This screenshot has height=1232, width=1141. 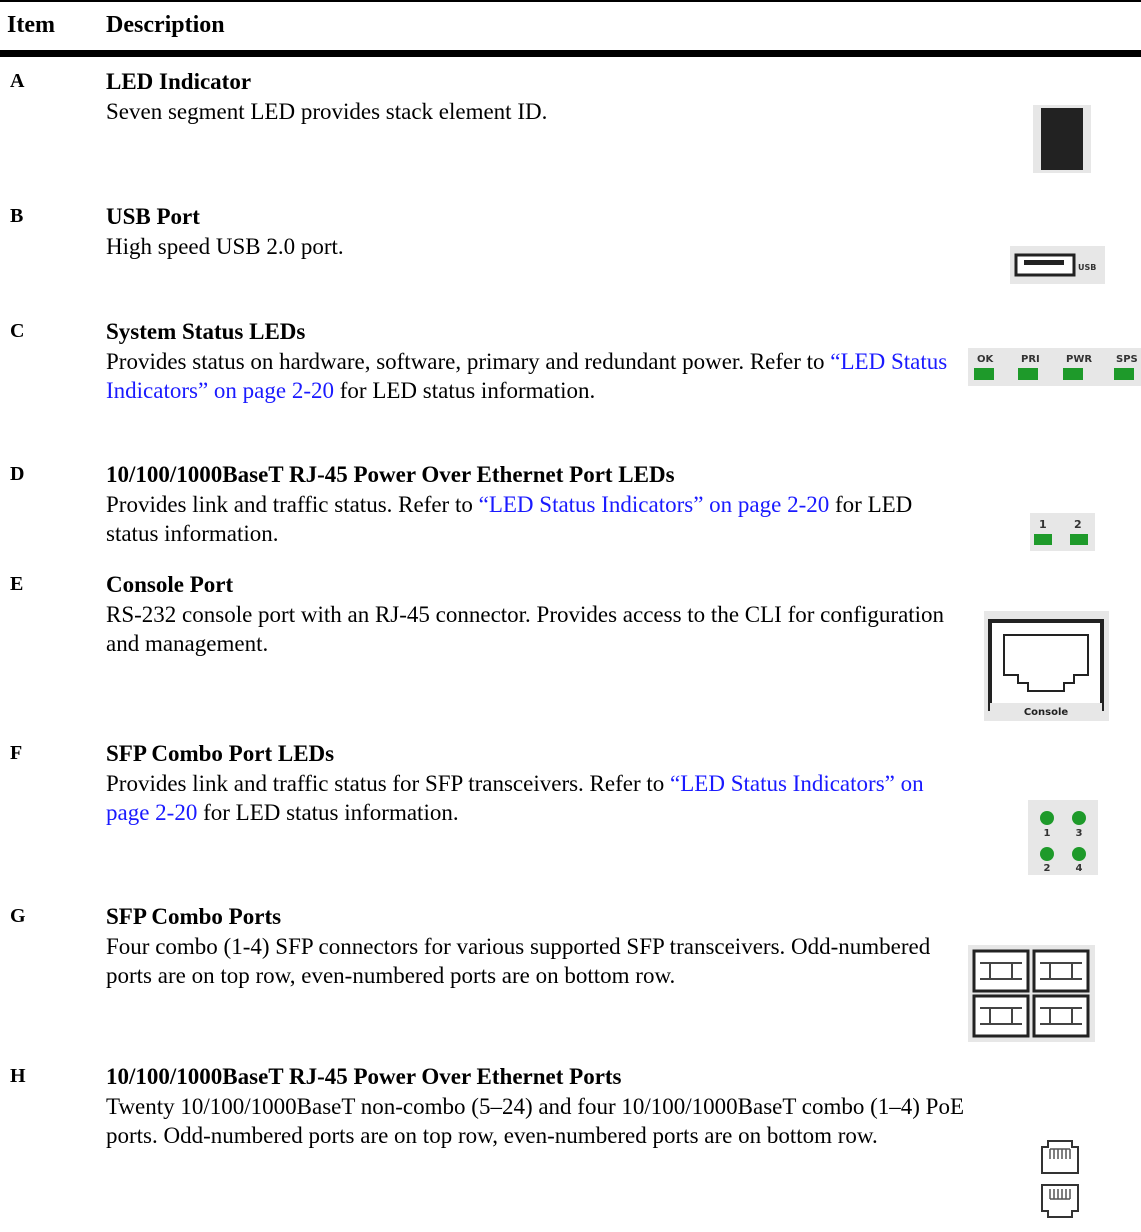 I want to click on rj45-ports-icon, so click(x=1060, y=1179).